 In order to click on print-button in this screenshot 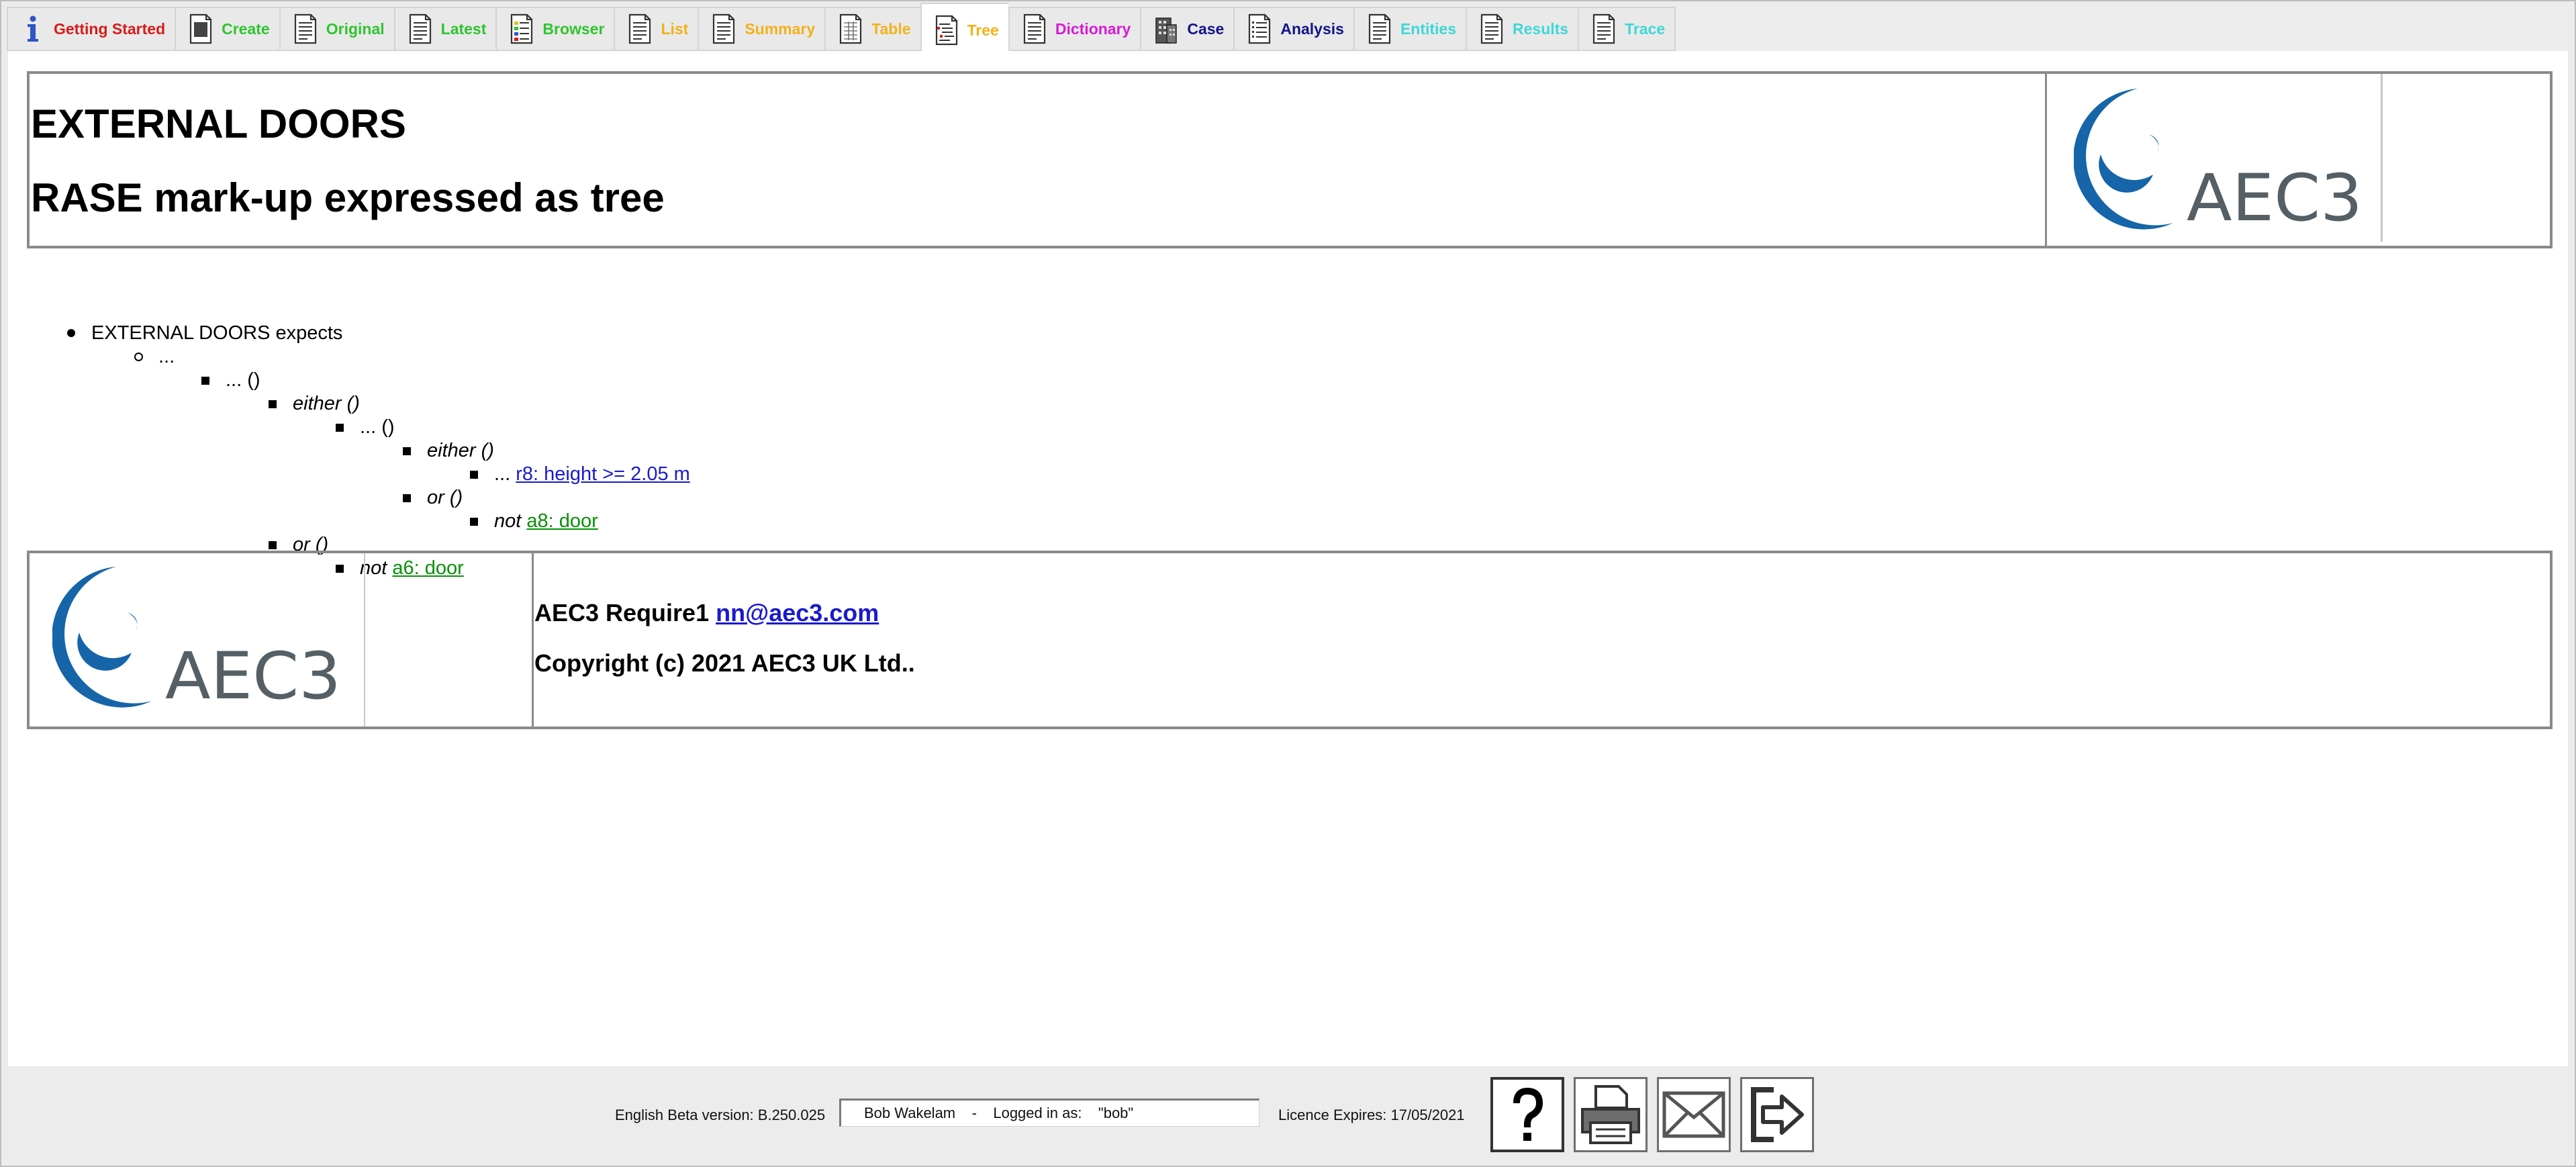, I will do `click(1611, 1114)`.